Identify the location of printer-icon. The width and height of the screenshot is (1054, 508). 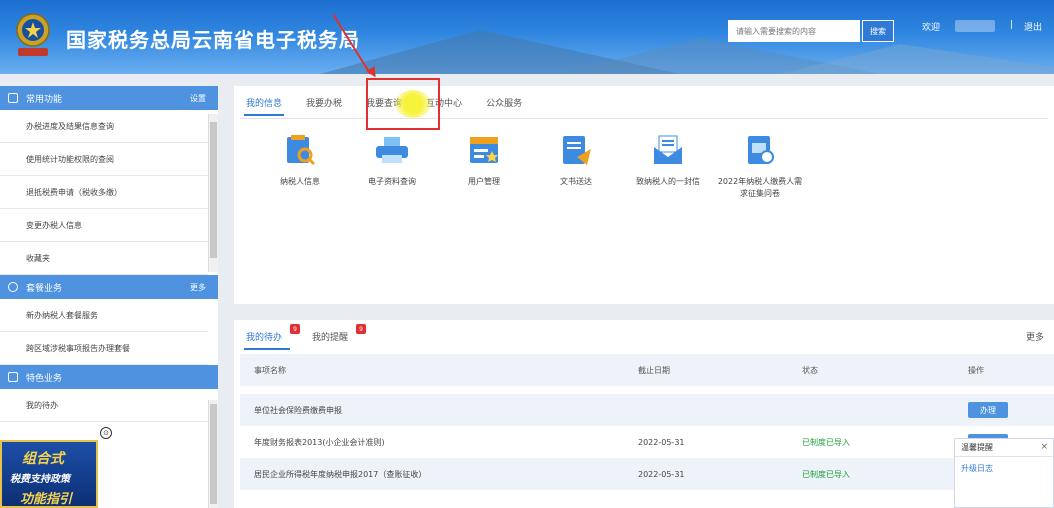
(392, 150).